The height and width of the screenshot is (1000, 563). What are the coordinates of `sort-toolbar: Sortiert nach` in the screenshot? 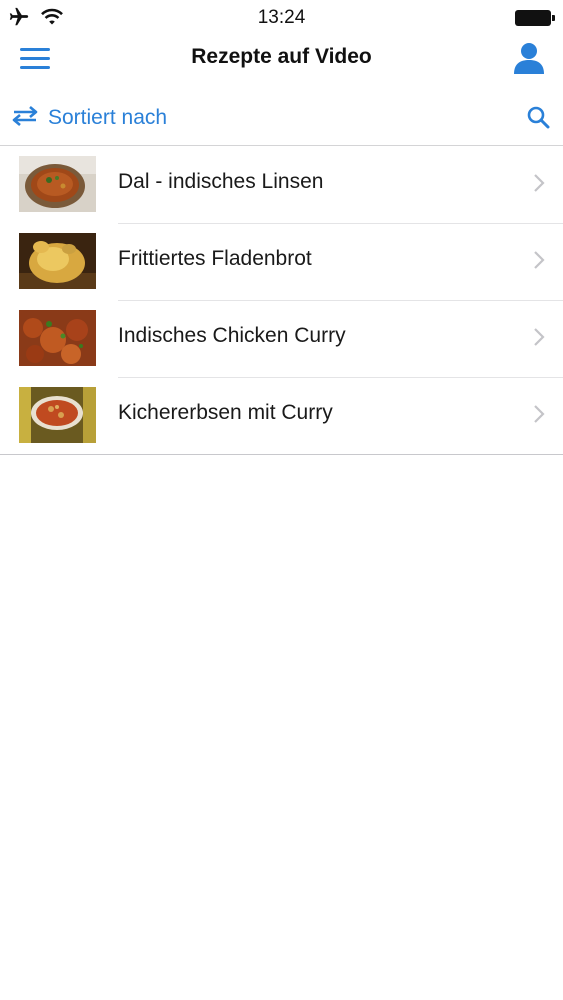 It's located at (281, 118).